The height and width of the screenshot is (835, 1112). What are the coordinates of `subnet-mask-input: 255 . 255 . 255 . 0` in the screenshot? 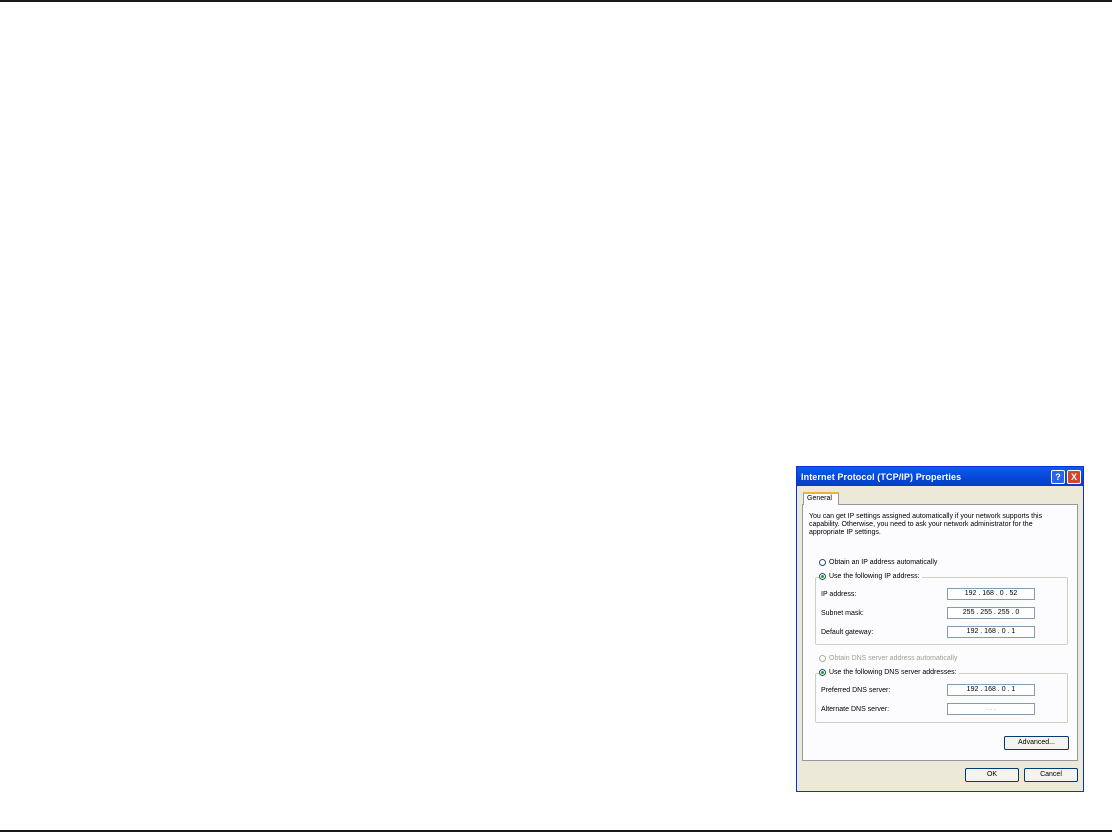 It's located at (991, 613).